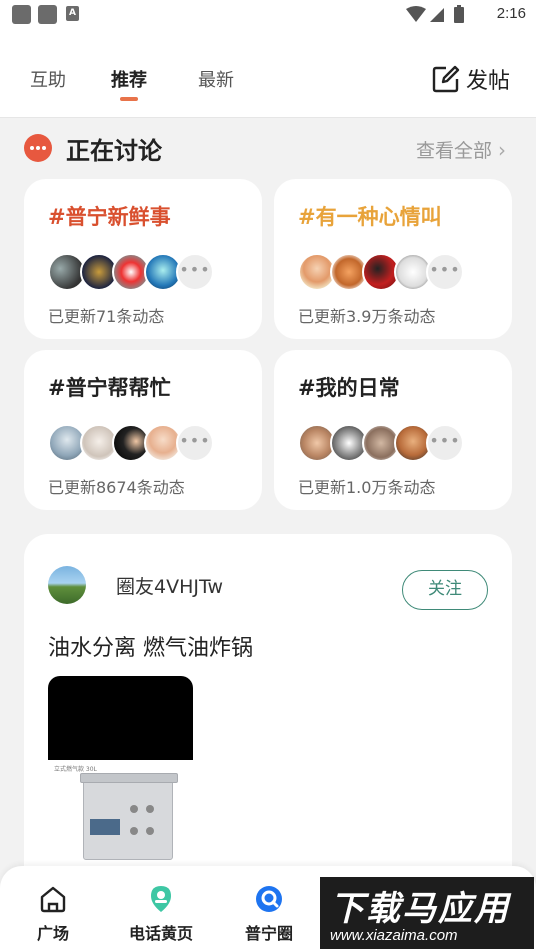 The width and height of the screenshot is (536, 952). What do you see at coordinates (161, 914) in the screenshot?
I see `nav-item-yellow-pages: 电话黄页` at bounding box center [161, 914].